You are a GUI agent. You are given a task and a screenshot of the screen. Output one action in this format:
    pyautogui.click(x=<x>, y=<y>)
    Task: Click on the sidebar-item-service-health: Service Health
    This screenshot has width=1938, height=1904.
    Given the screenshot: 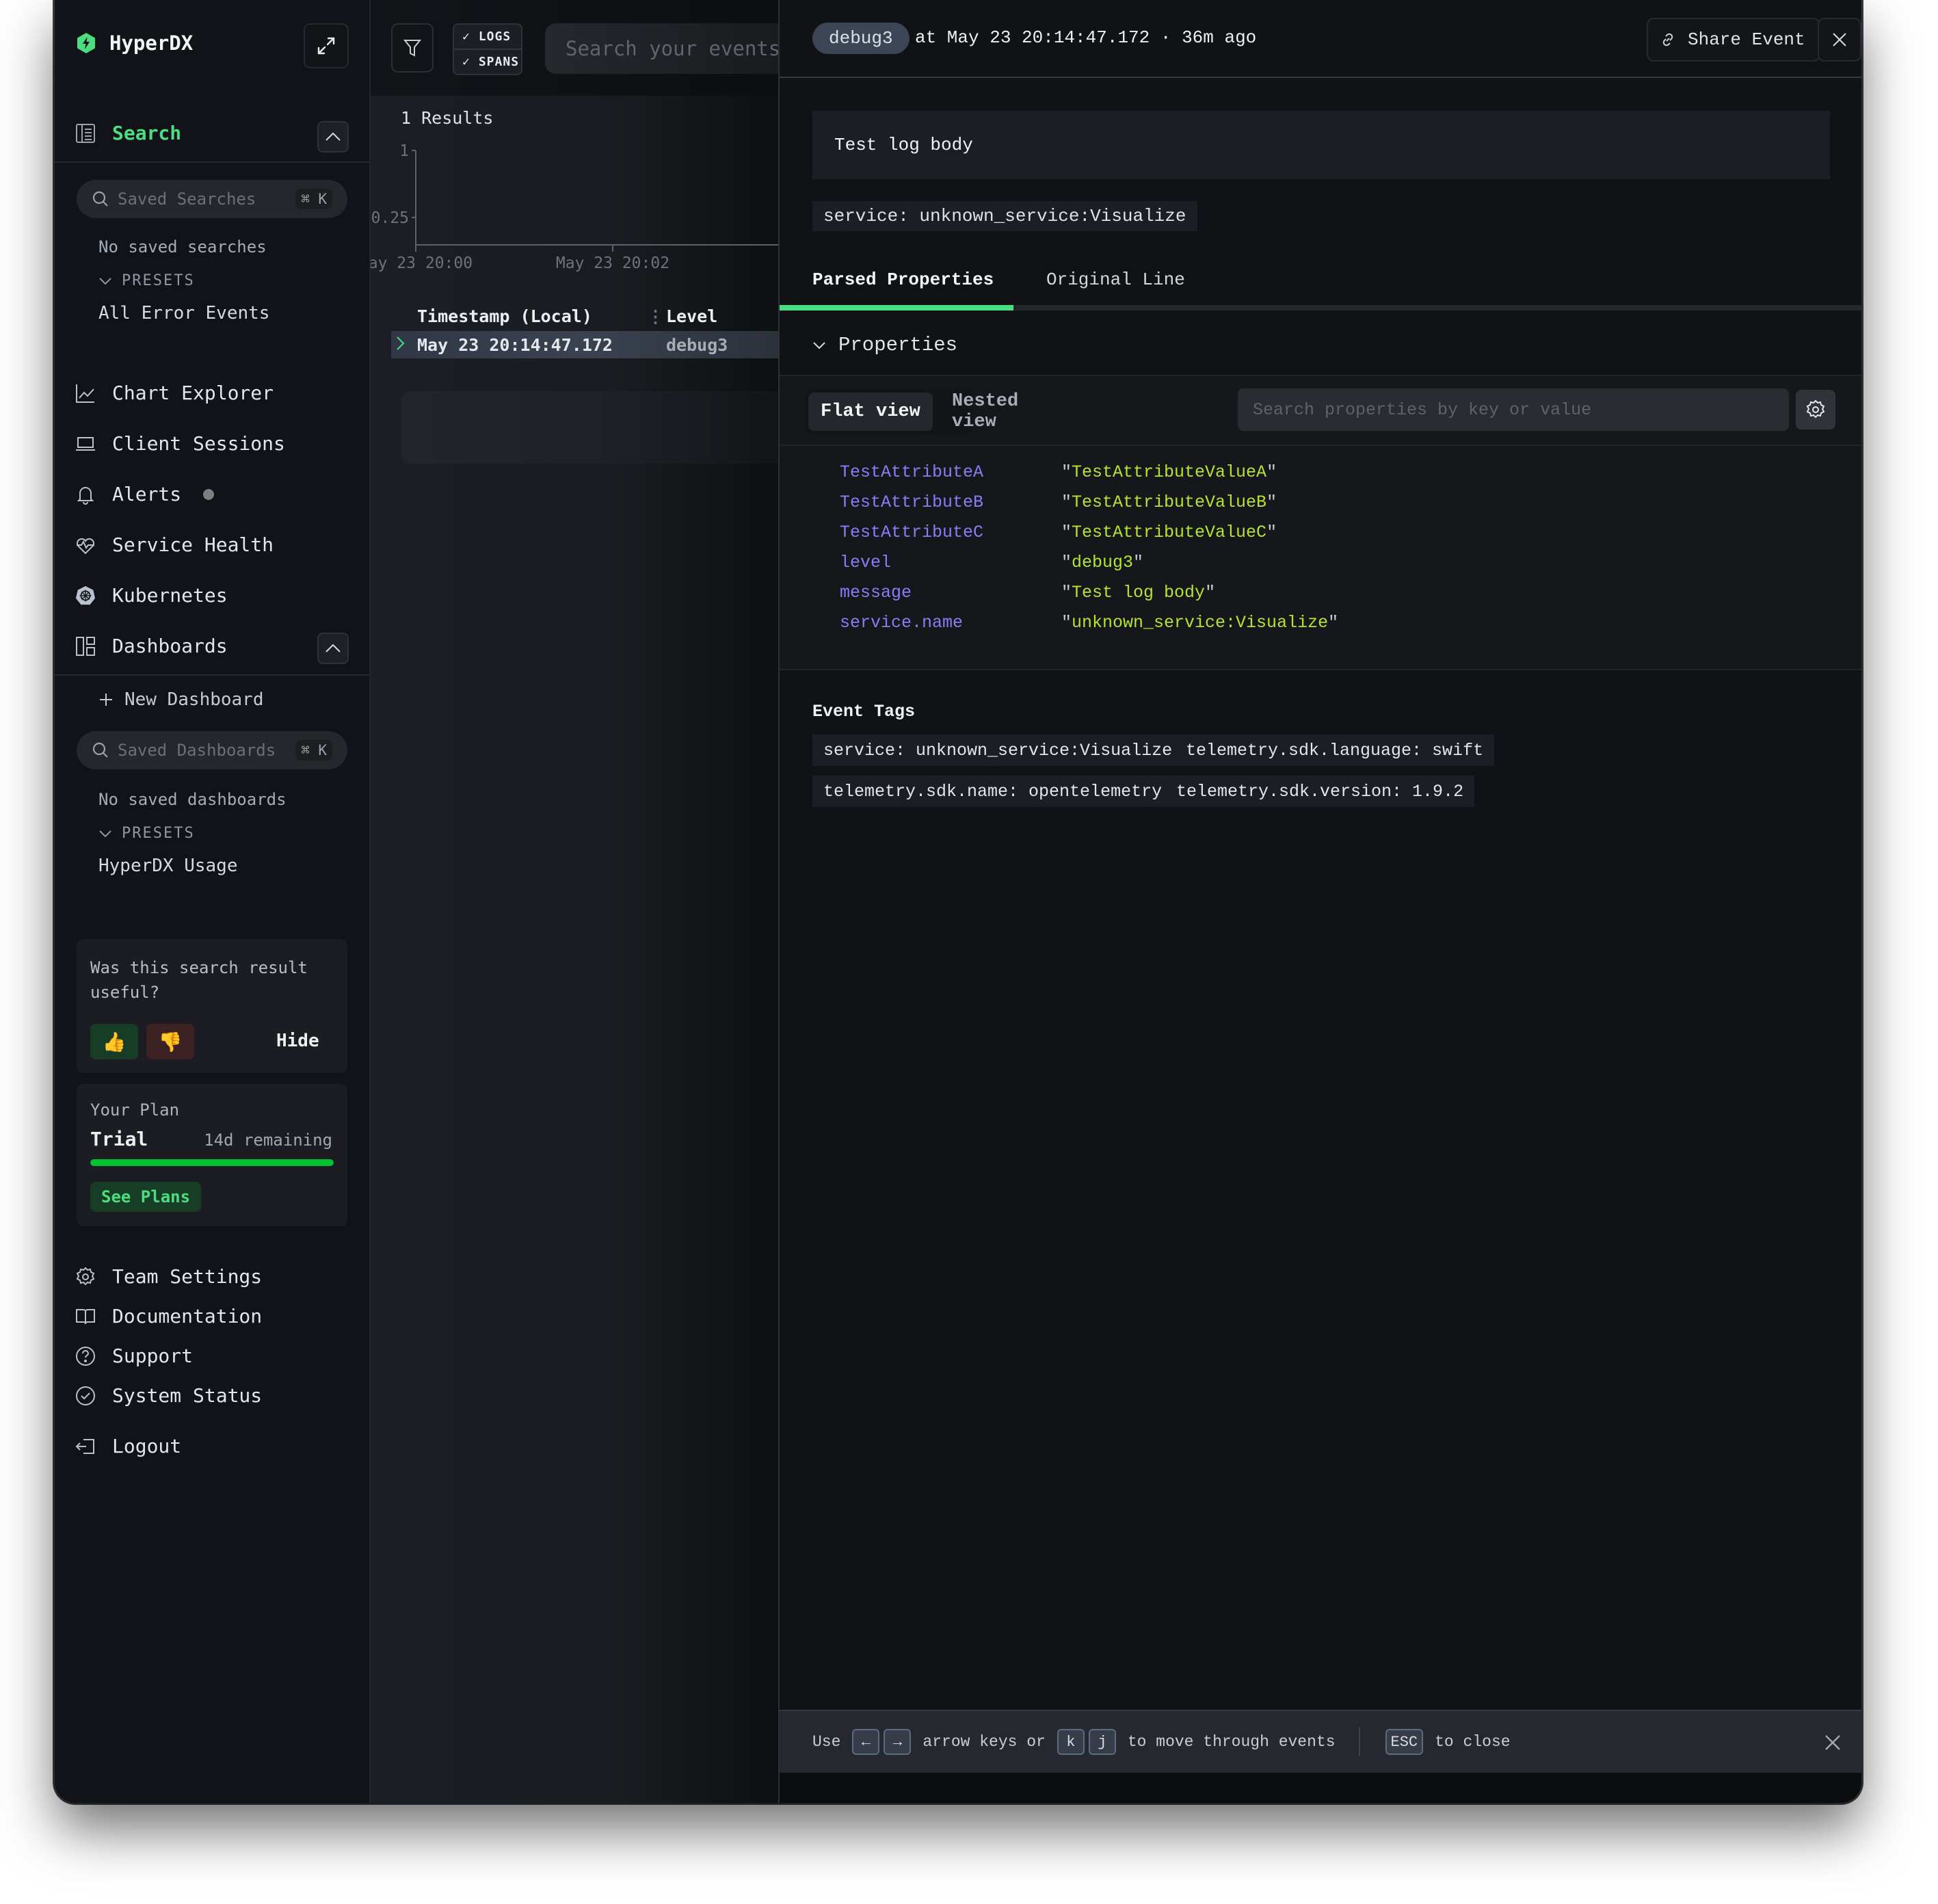 What is the action you would take?
    pyautogui.click(x=174, y=544)
    